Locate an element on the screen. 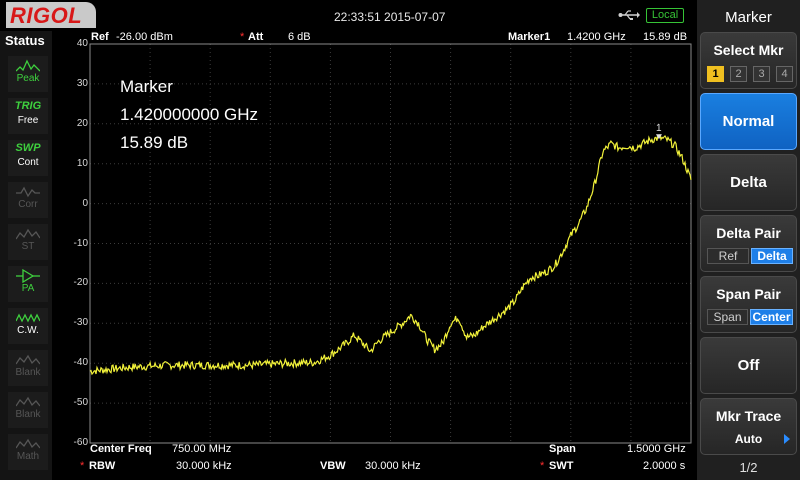 Image resolution: width=800 pixels, height=480 pixels. marker-readout-amp: 15.89 dB is located at coordinates (154, 142).